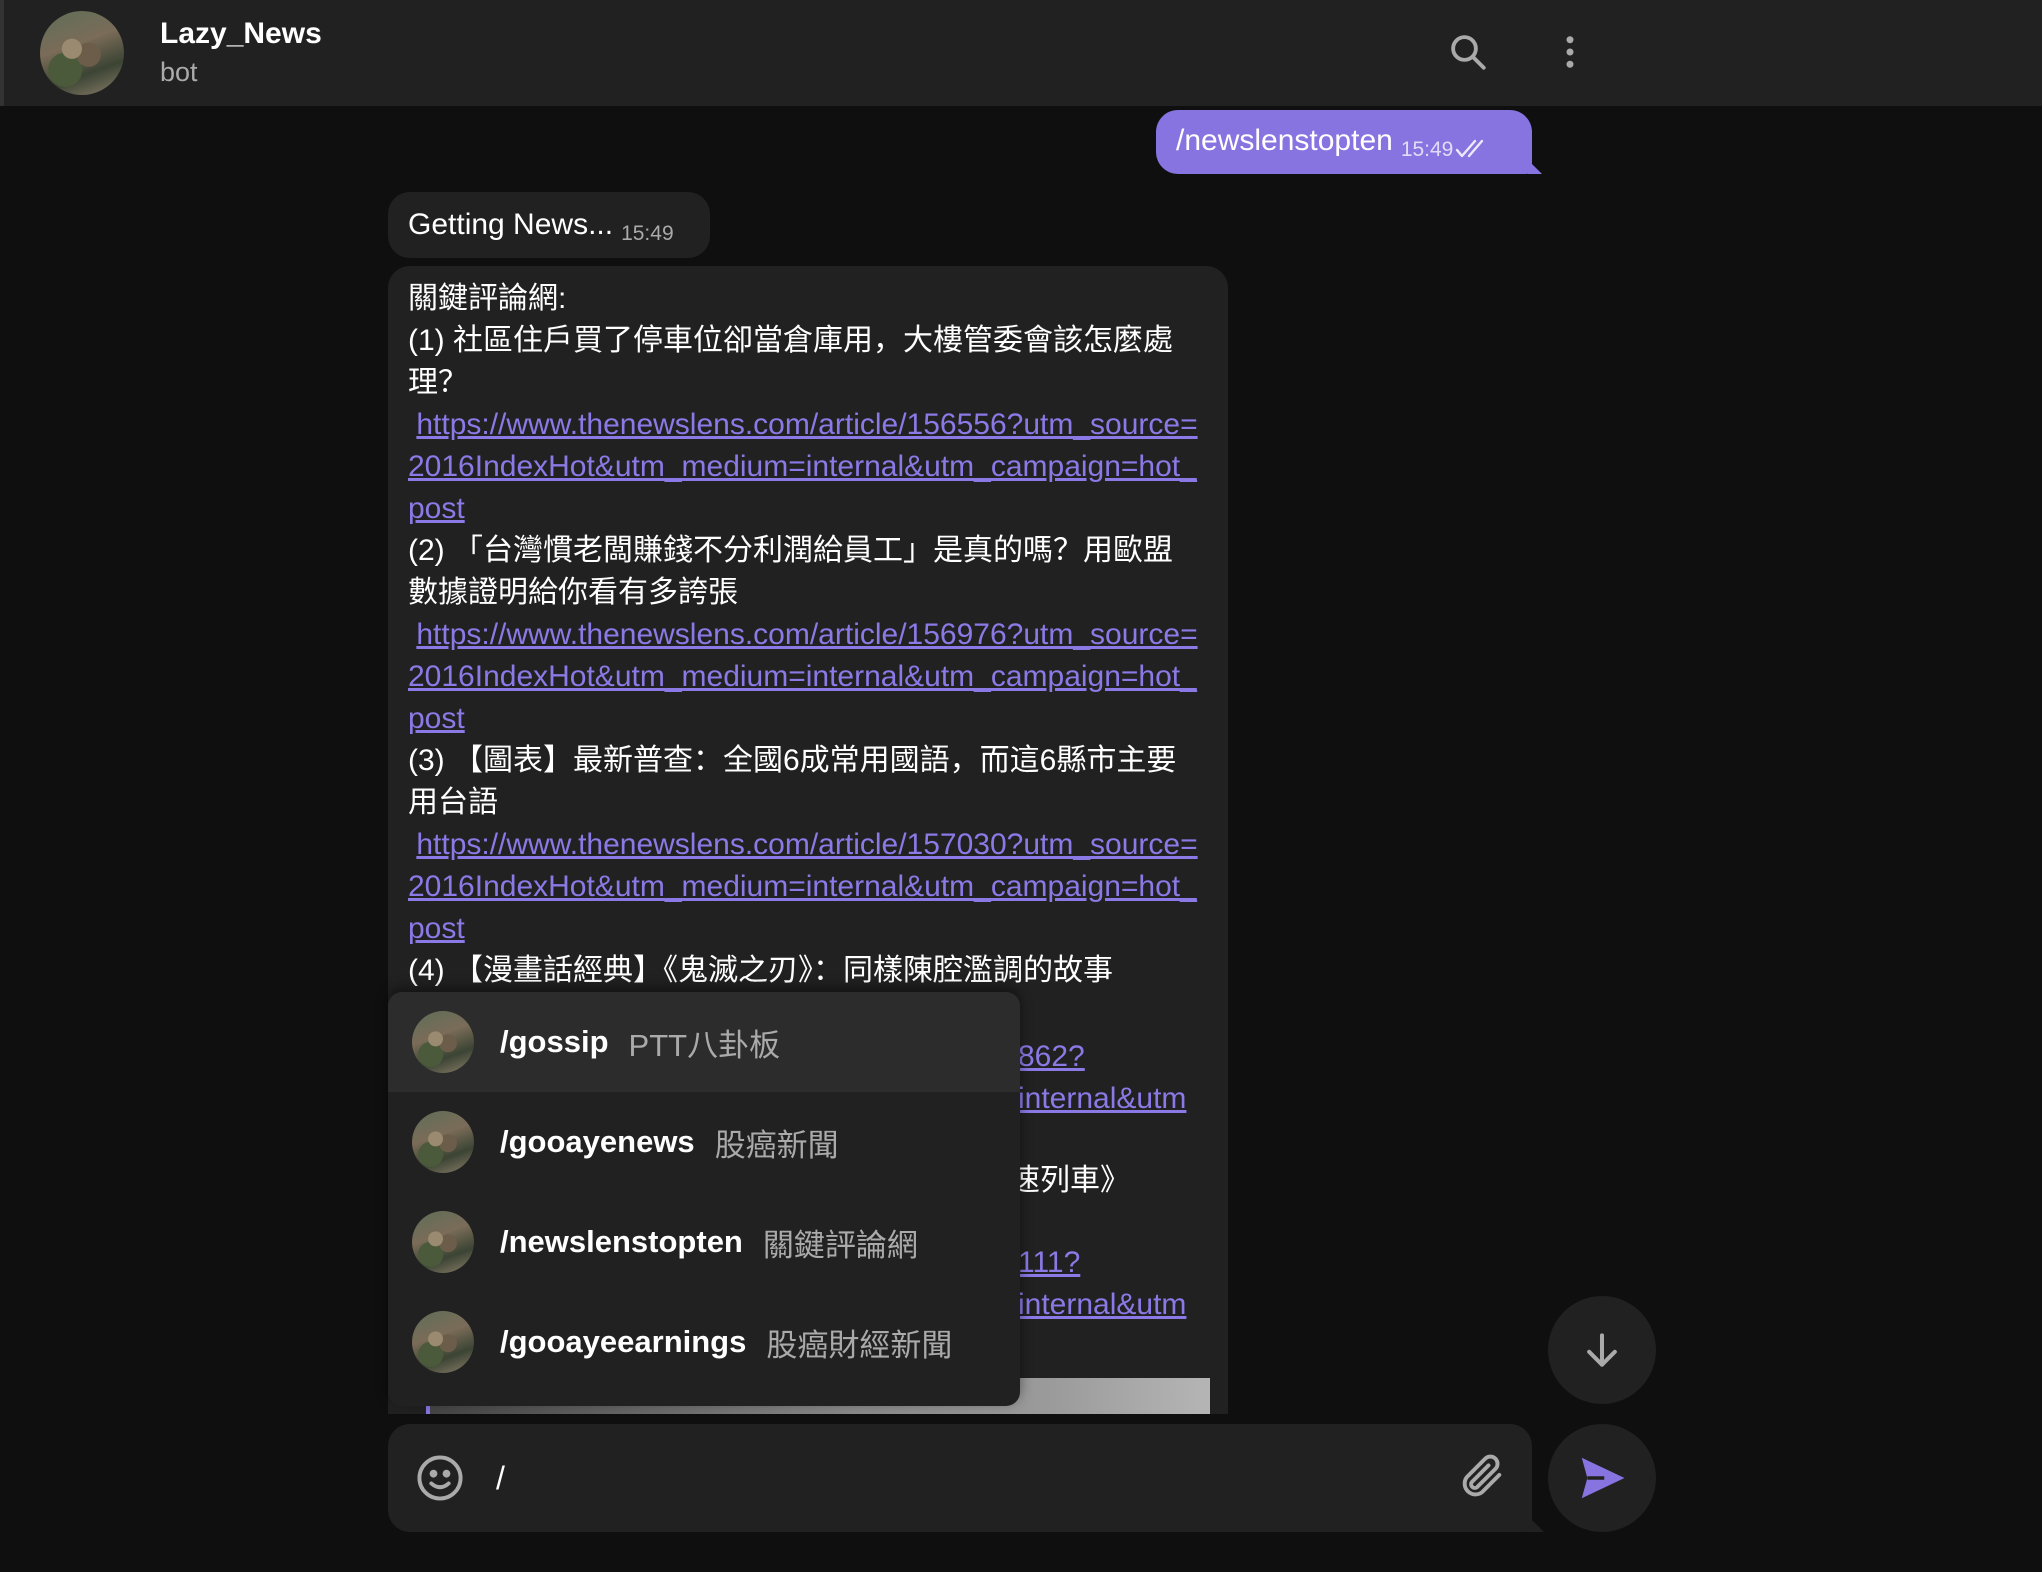 Image resolution: width=2042 pixels, height=1572 pixels. I want to click on news-link: 862?, so click(1051, 1056).